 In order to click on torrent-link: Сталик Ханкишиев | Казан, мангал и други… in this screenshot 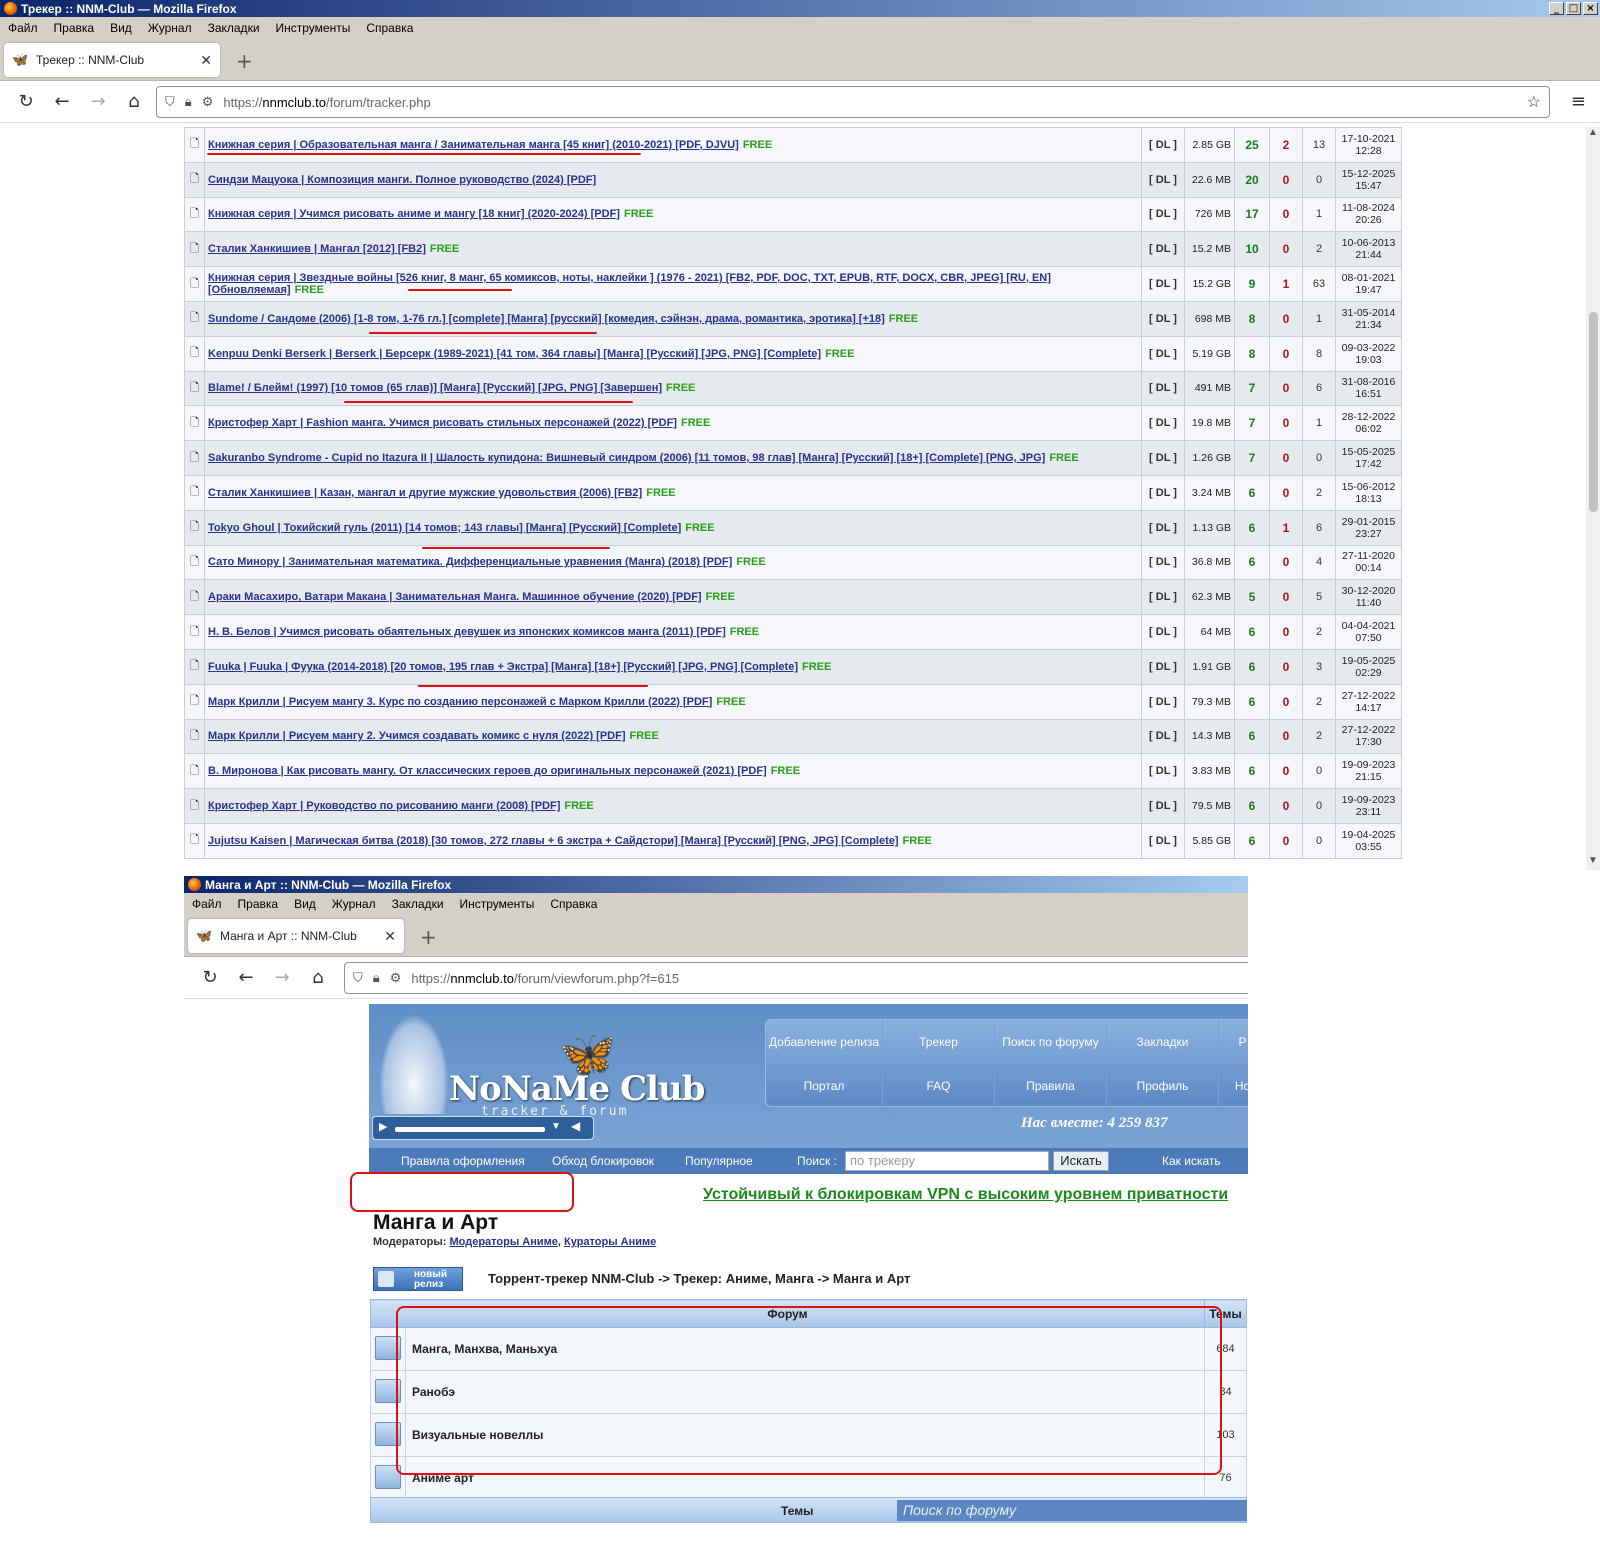, I will do `click(425, 493)`.